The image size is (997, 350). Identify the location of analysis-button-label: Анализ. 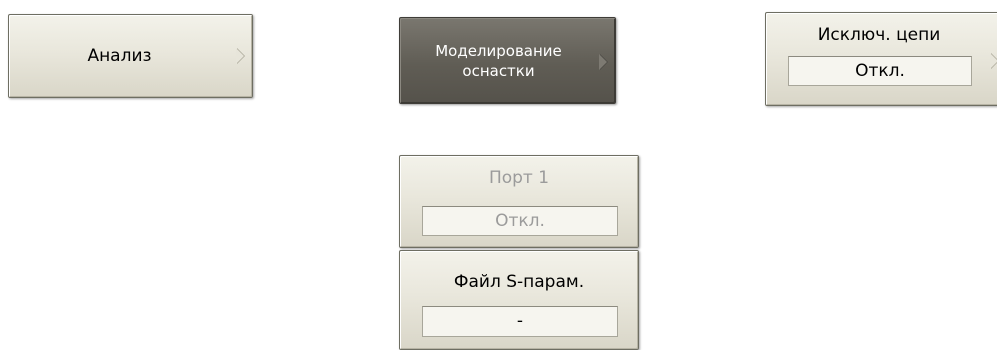
(119, 56).